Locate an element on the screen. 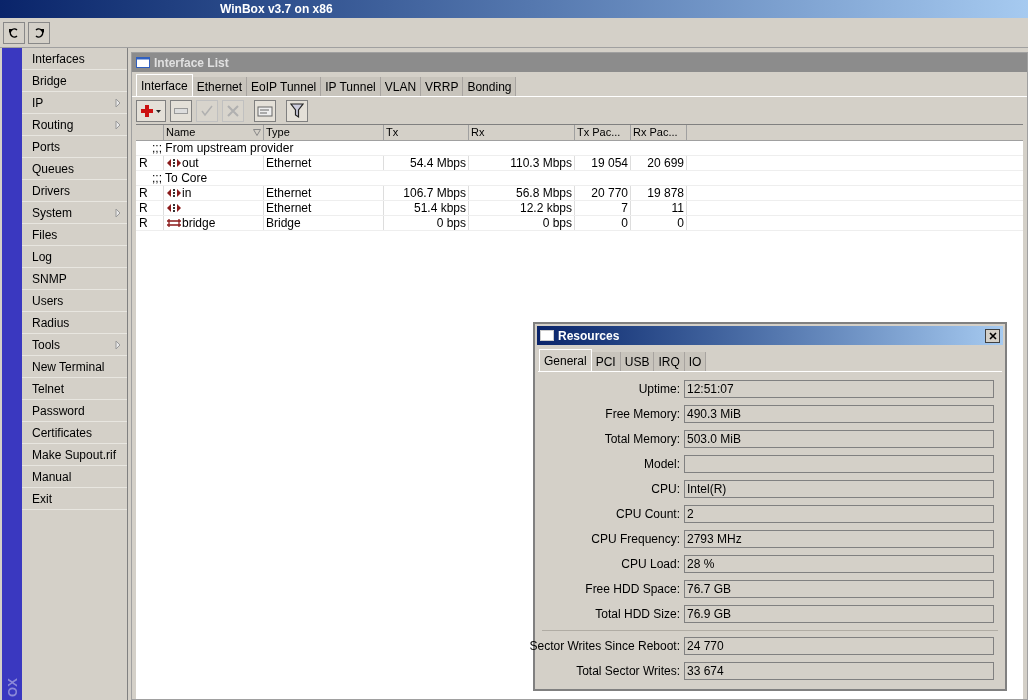 This screenshot has height=700, width=1028. window-title: WinBox v3.7 on x86 is located at coordinates (276, 9).